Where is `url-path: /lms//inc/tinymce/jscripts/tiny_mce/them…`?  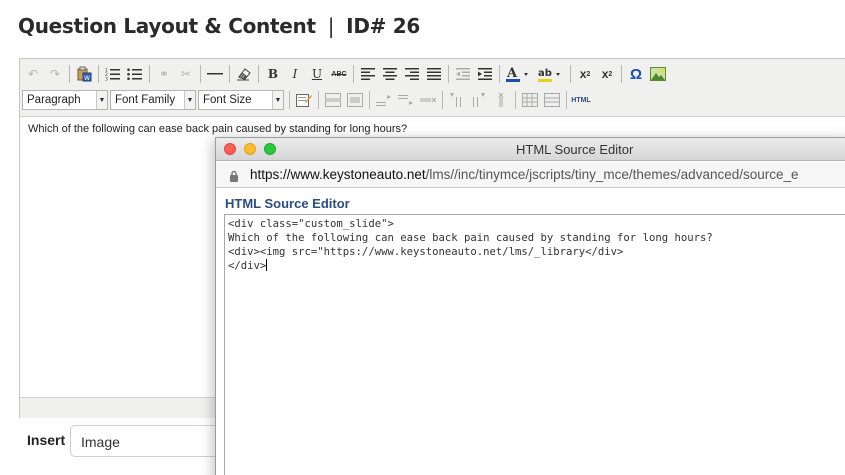
url-path: /lms//inc/tinymce/jscripts/tiny_mce/them… is located at coordinates (612, 174).